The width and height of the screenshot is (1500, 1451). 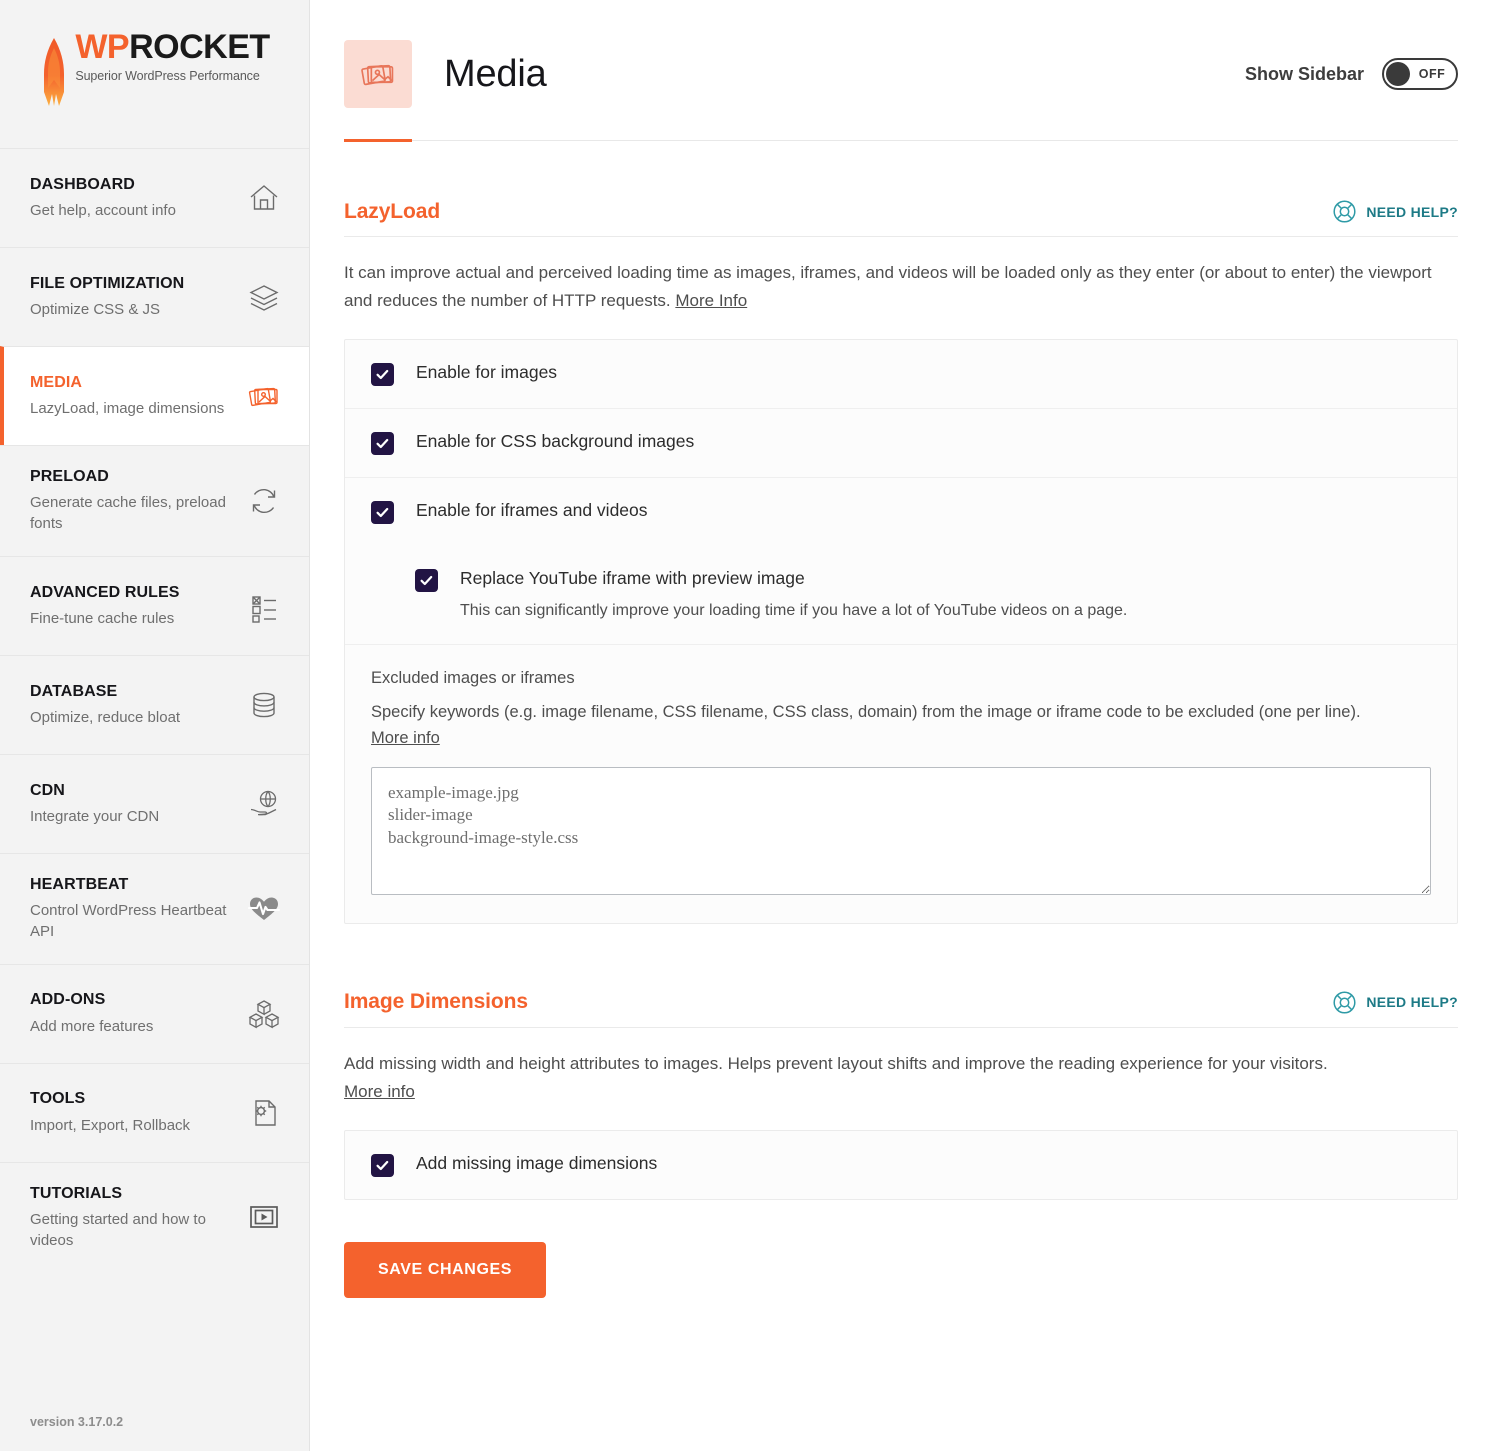 What do you see at coordinates (436, 1002) in the screenshot?
I see `section-title: Image Dimensions` at bounding box center [436, 1002].